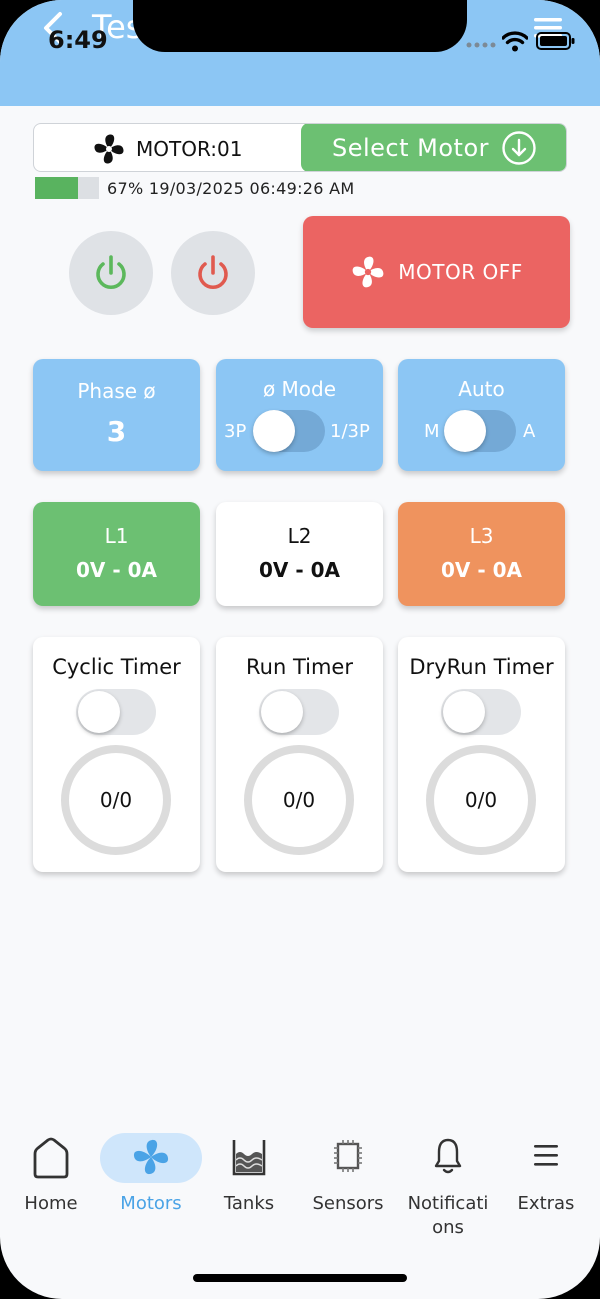 Image resolution: width=600 pixels, height=1299 pixels. Describe the element at coordinates (481, 45) in the screenshot. I see `signal-dots-icon` at that location.